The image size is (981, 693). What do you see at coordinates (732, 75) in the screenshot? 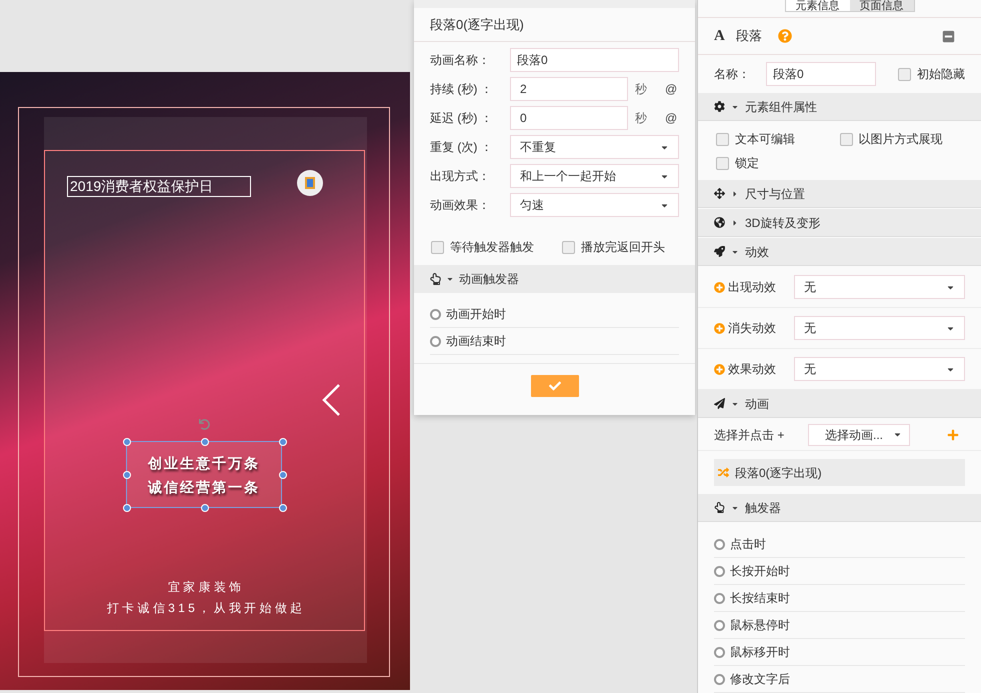
I see `field-label: 名称：` at bounding box center [732, 75].